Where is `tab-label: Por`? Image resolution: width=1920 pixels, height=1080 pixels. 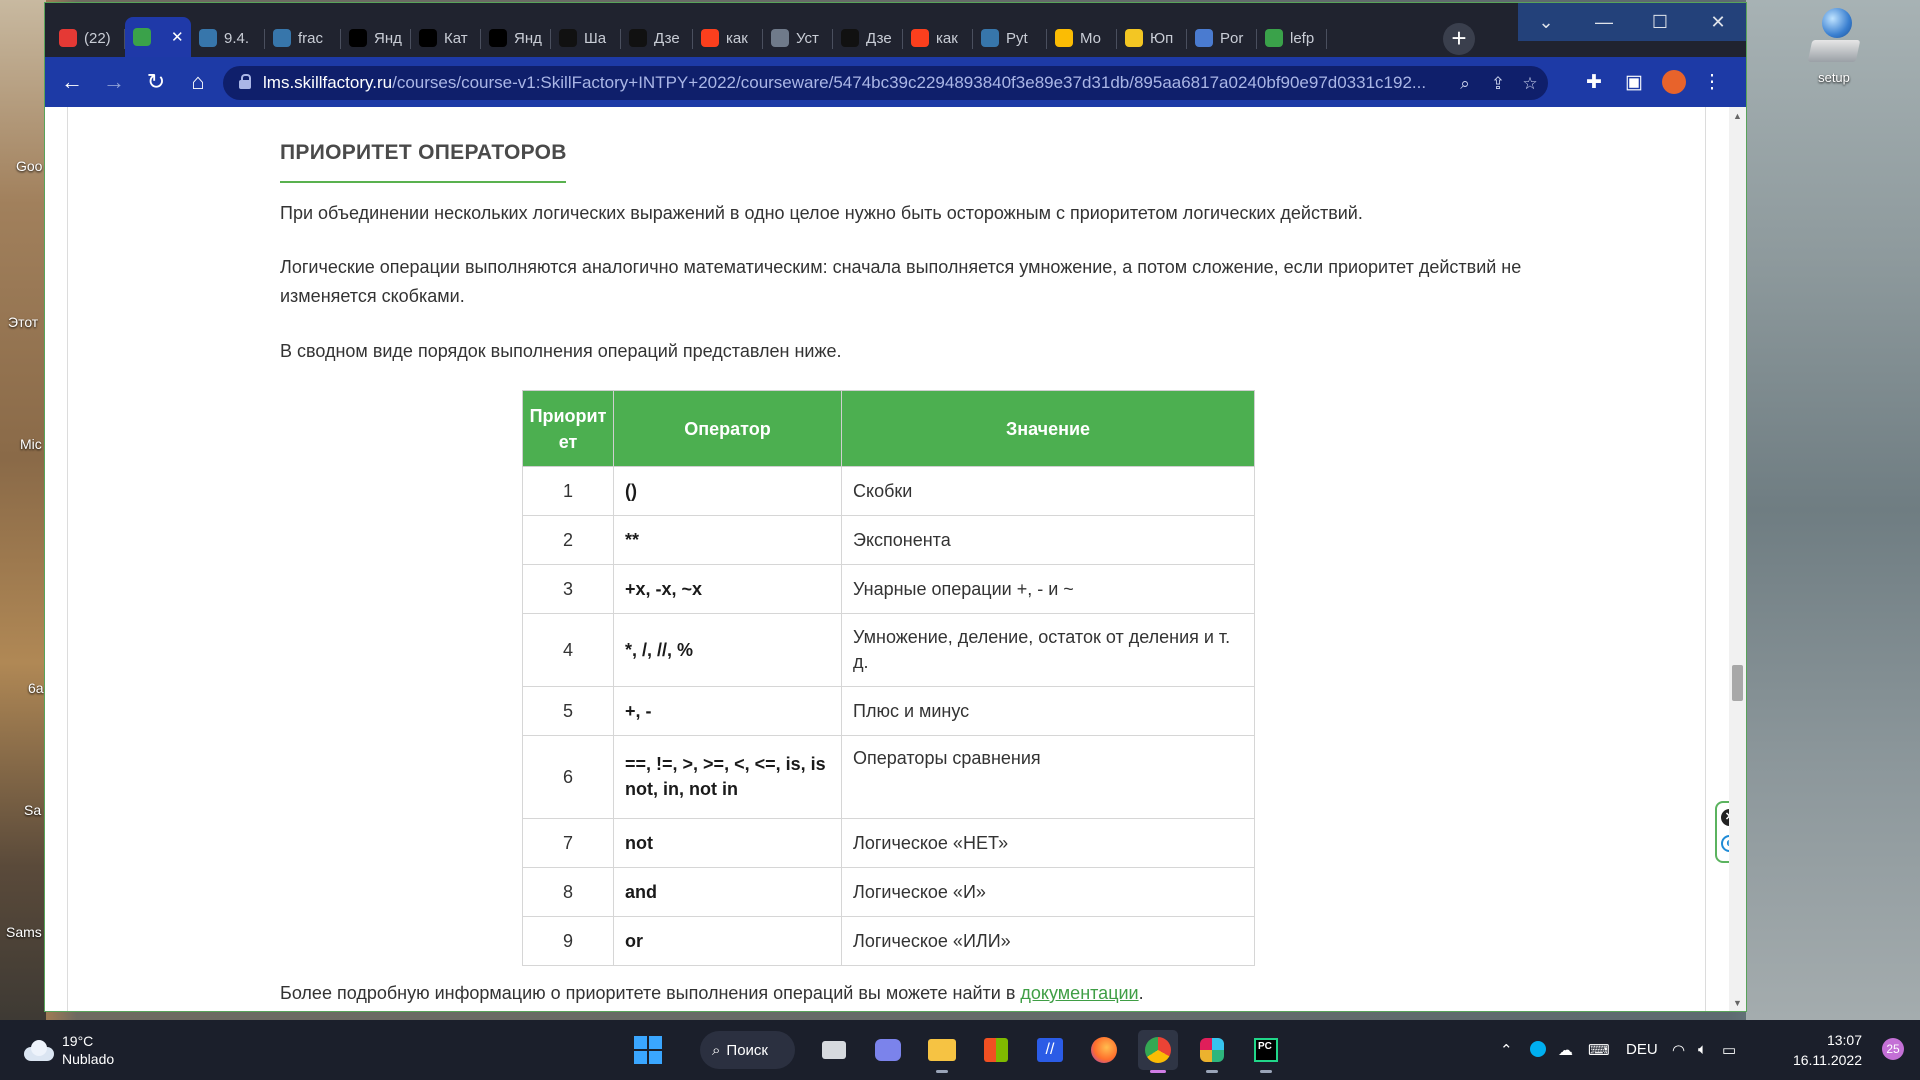
tab-label: Por is located at coordinates (1232, 38).